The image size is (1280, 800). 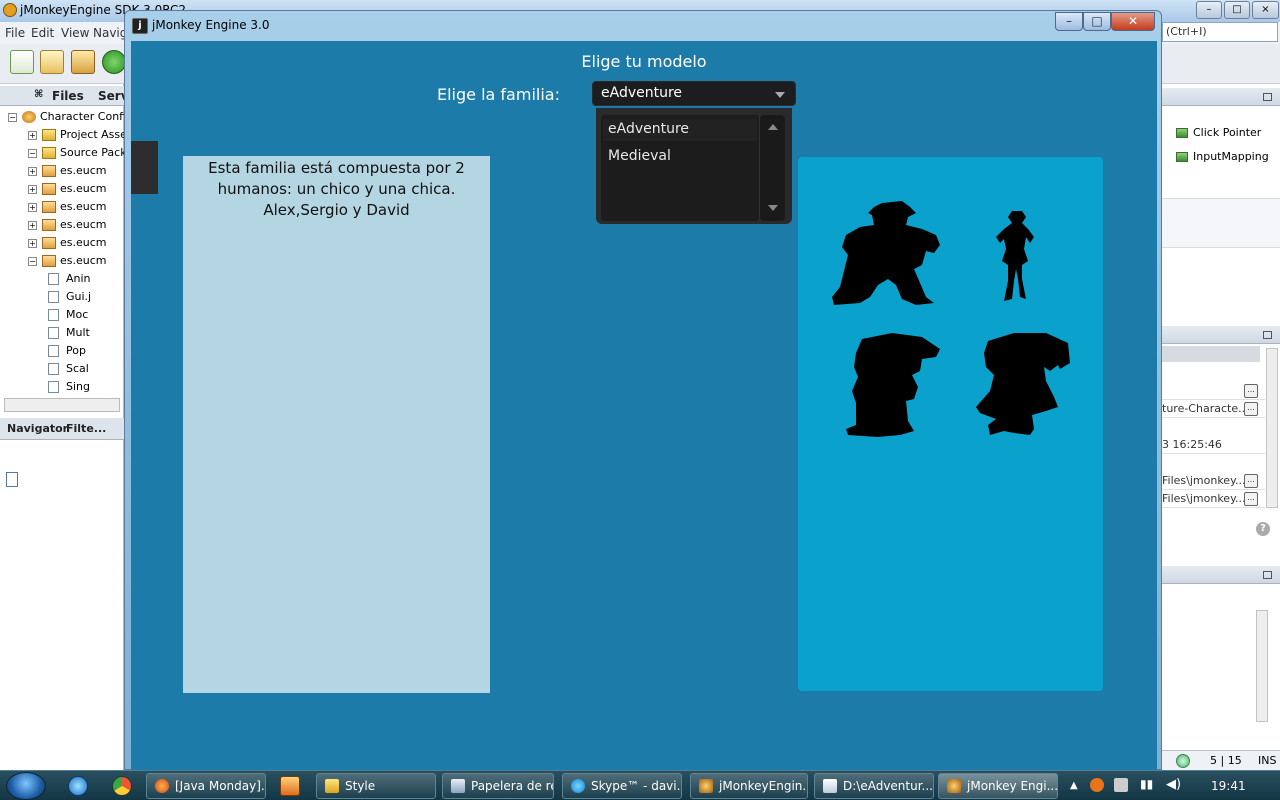 What do you see at coordinates (62, 315) in the screenshot?
I see `tree-item: Moc` at bounding box center [62, 315].